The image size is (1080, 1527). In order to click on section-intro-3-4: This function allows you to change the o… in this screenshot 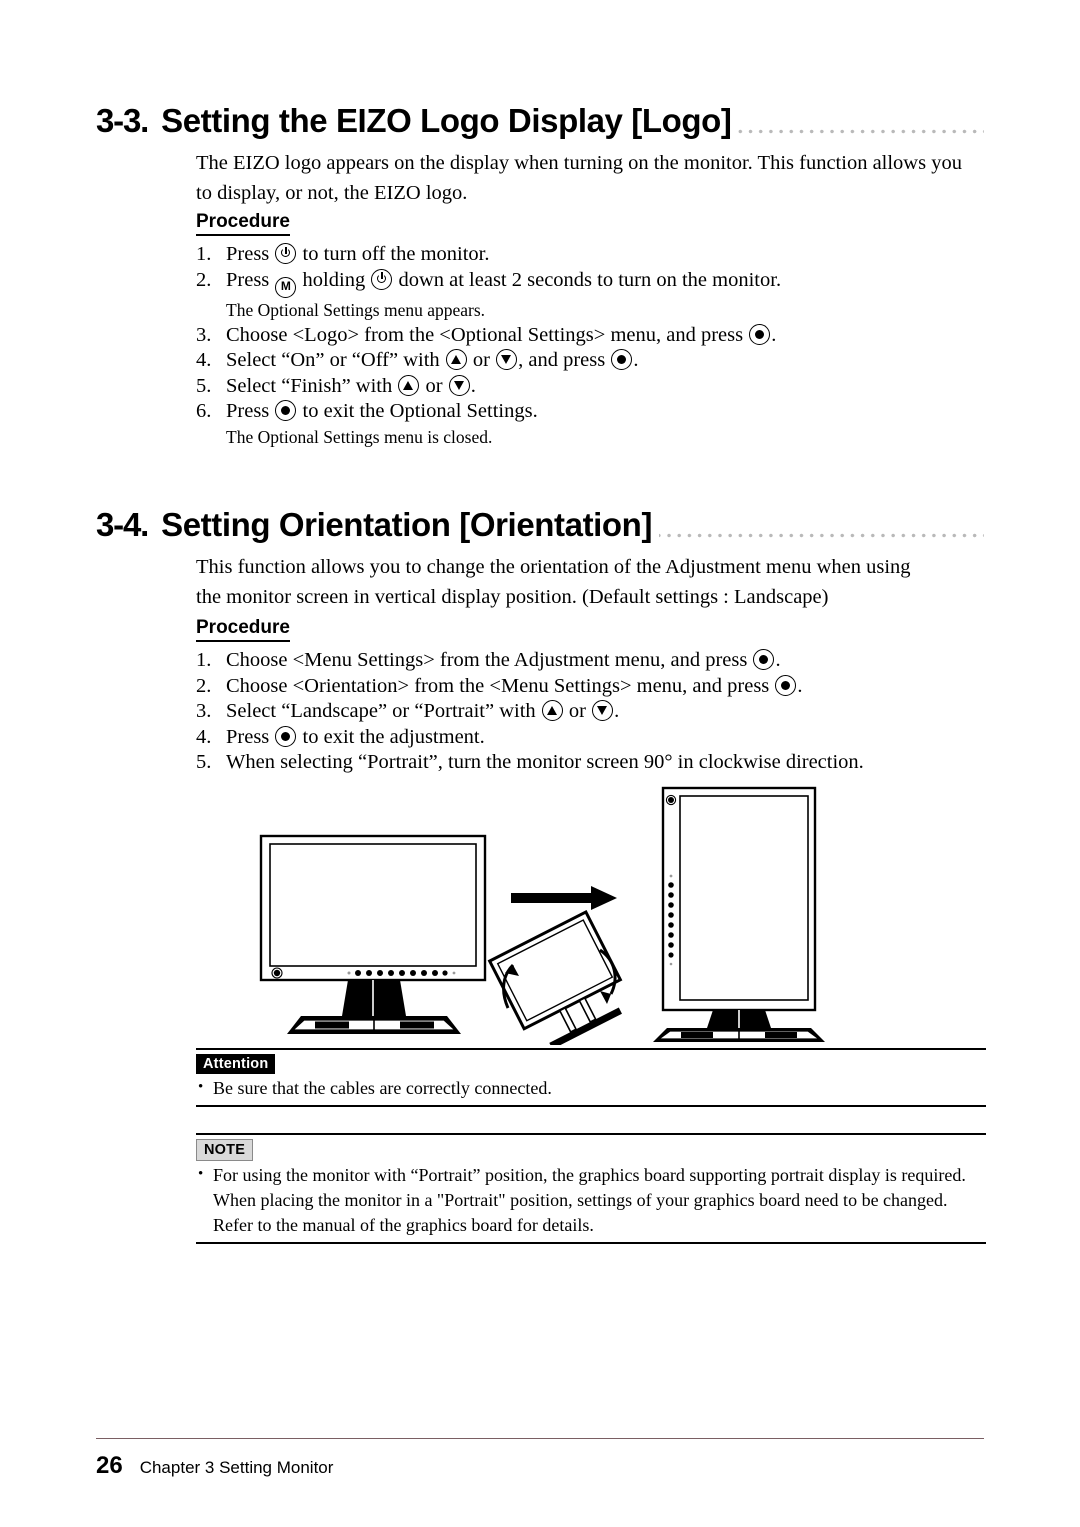, I will do `click(553, 582)`.